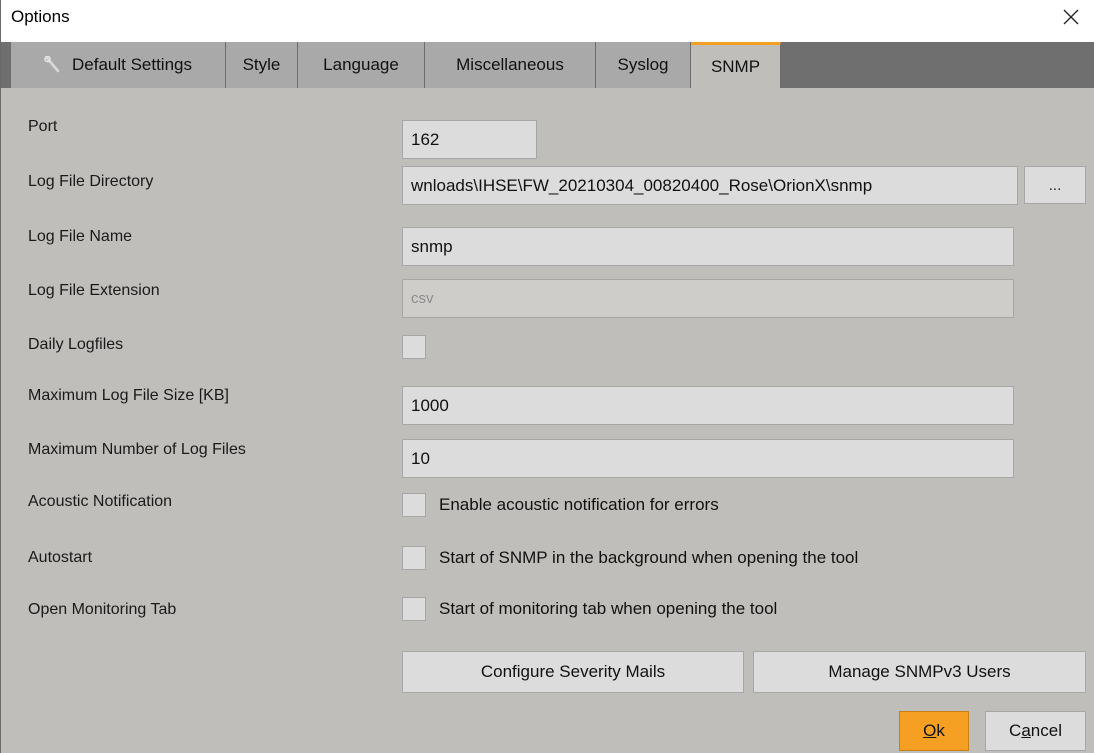  Describe the element at coordinates (40, 16) in the screenshot. I see `window-title: Options` at that location.